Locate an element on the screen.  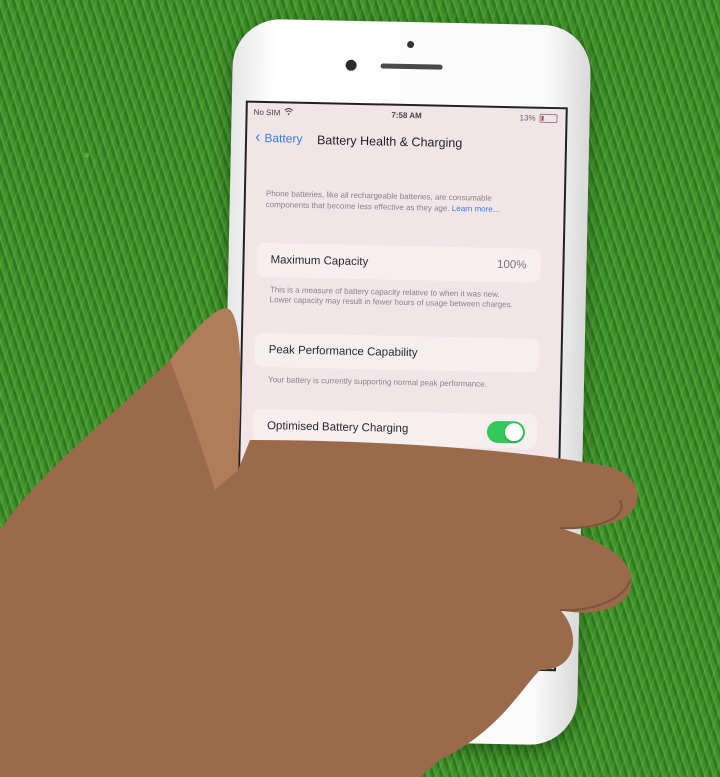
back-button-label: Battery is located at coordinates (283, 138).